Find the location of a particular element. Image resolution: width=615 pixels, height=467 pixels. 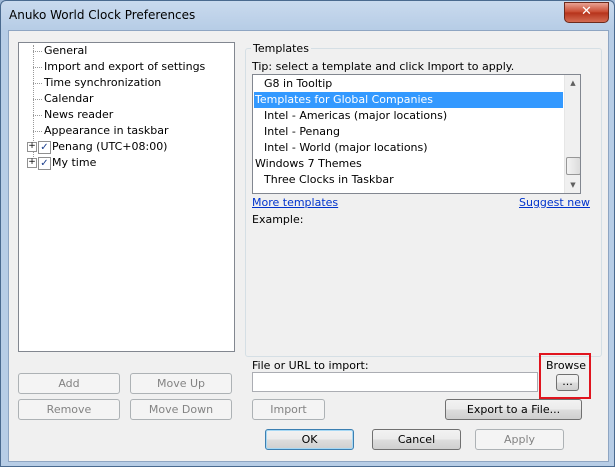

list-item-label: Intel - Americas (major locations) is located at coordinates (356, 115).